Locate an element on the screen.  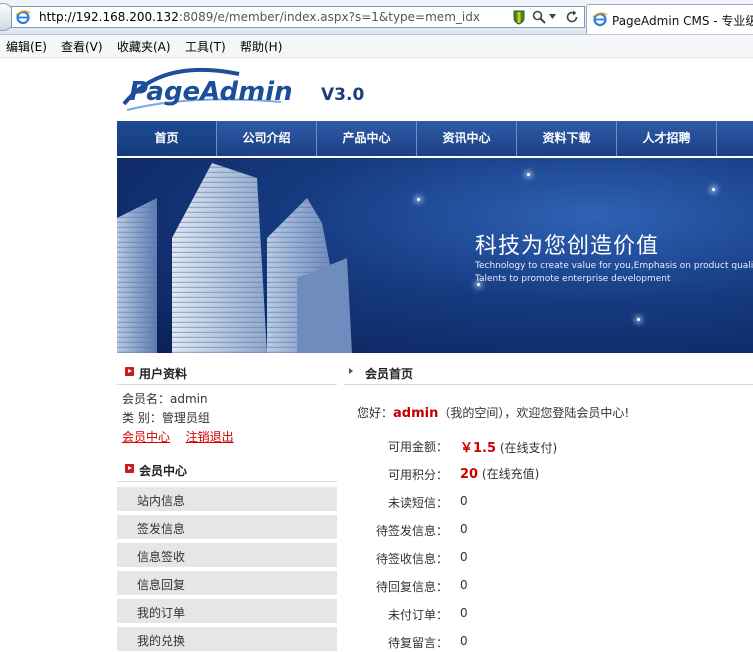
menu-sign-info: 信息签收 is located at coordinates (227, 555).